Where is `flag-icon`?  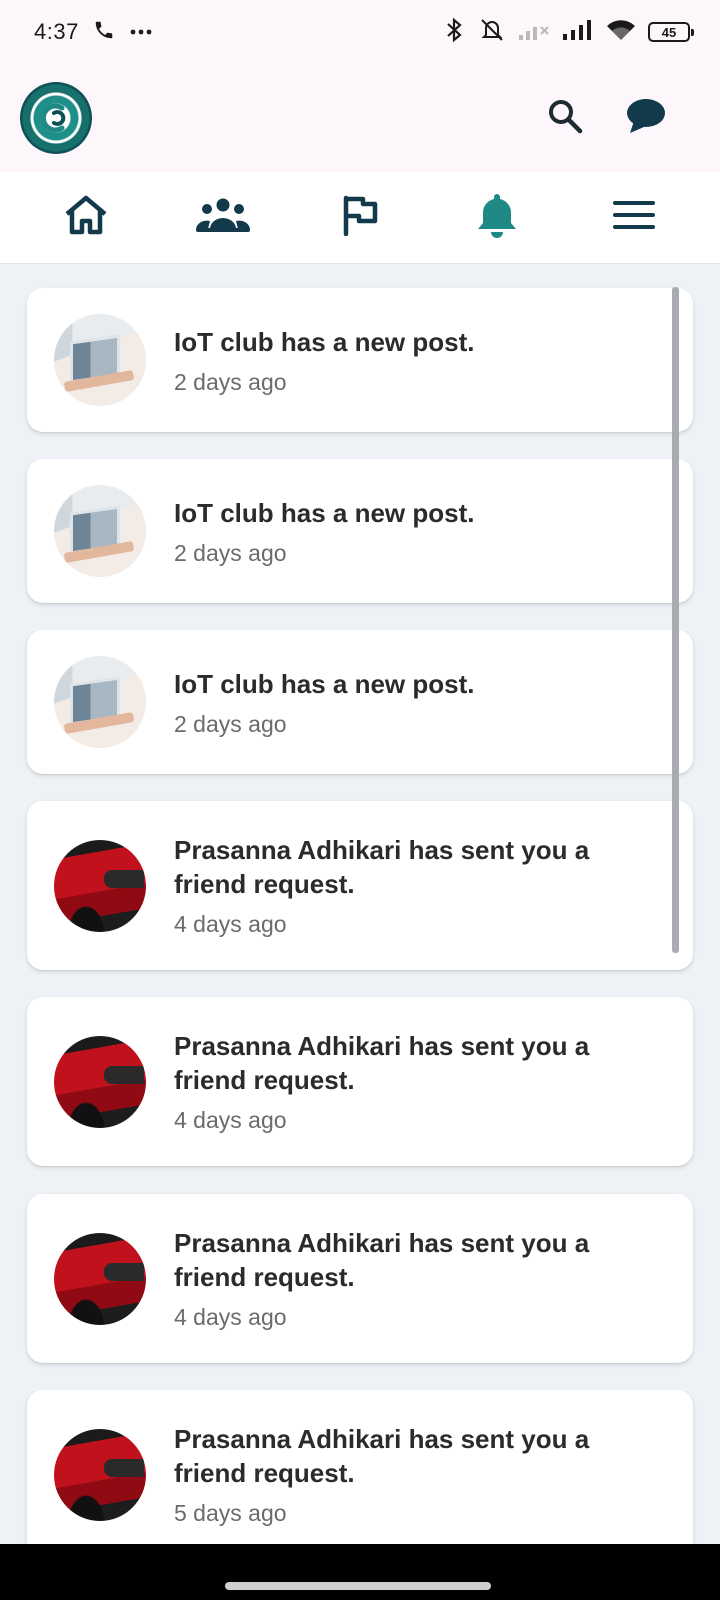 flag-icon is located at coordinates (360, 217).